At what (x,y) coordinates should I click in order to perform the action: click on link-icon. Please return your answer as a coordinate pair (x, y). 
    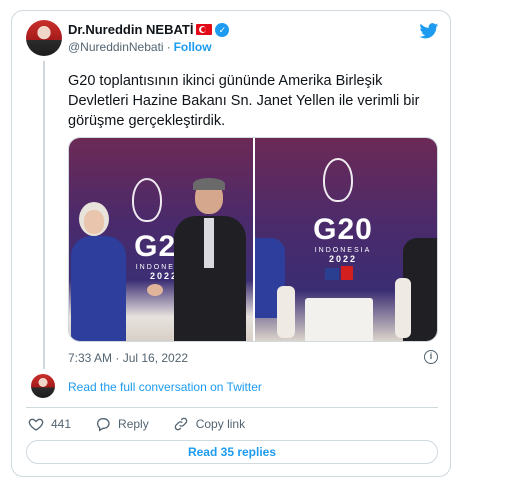
    Looking at the image, I should click on (181, 424).